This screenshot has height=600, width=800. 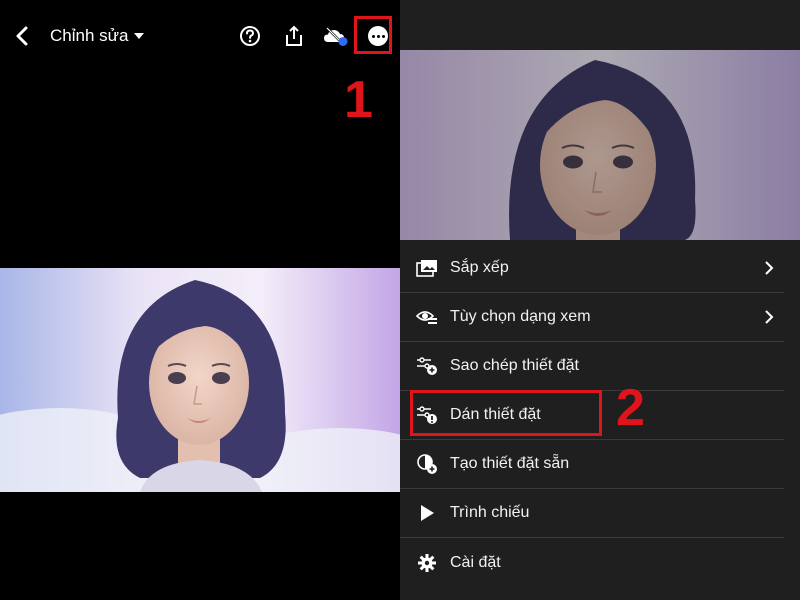 What do you see at coordinates (358, 100) in the screenshot?
I see `step-label-1: 1` at bounding box center [358, 100].